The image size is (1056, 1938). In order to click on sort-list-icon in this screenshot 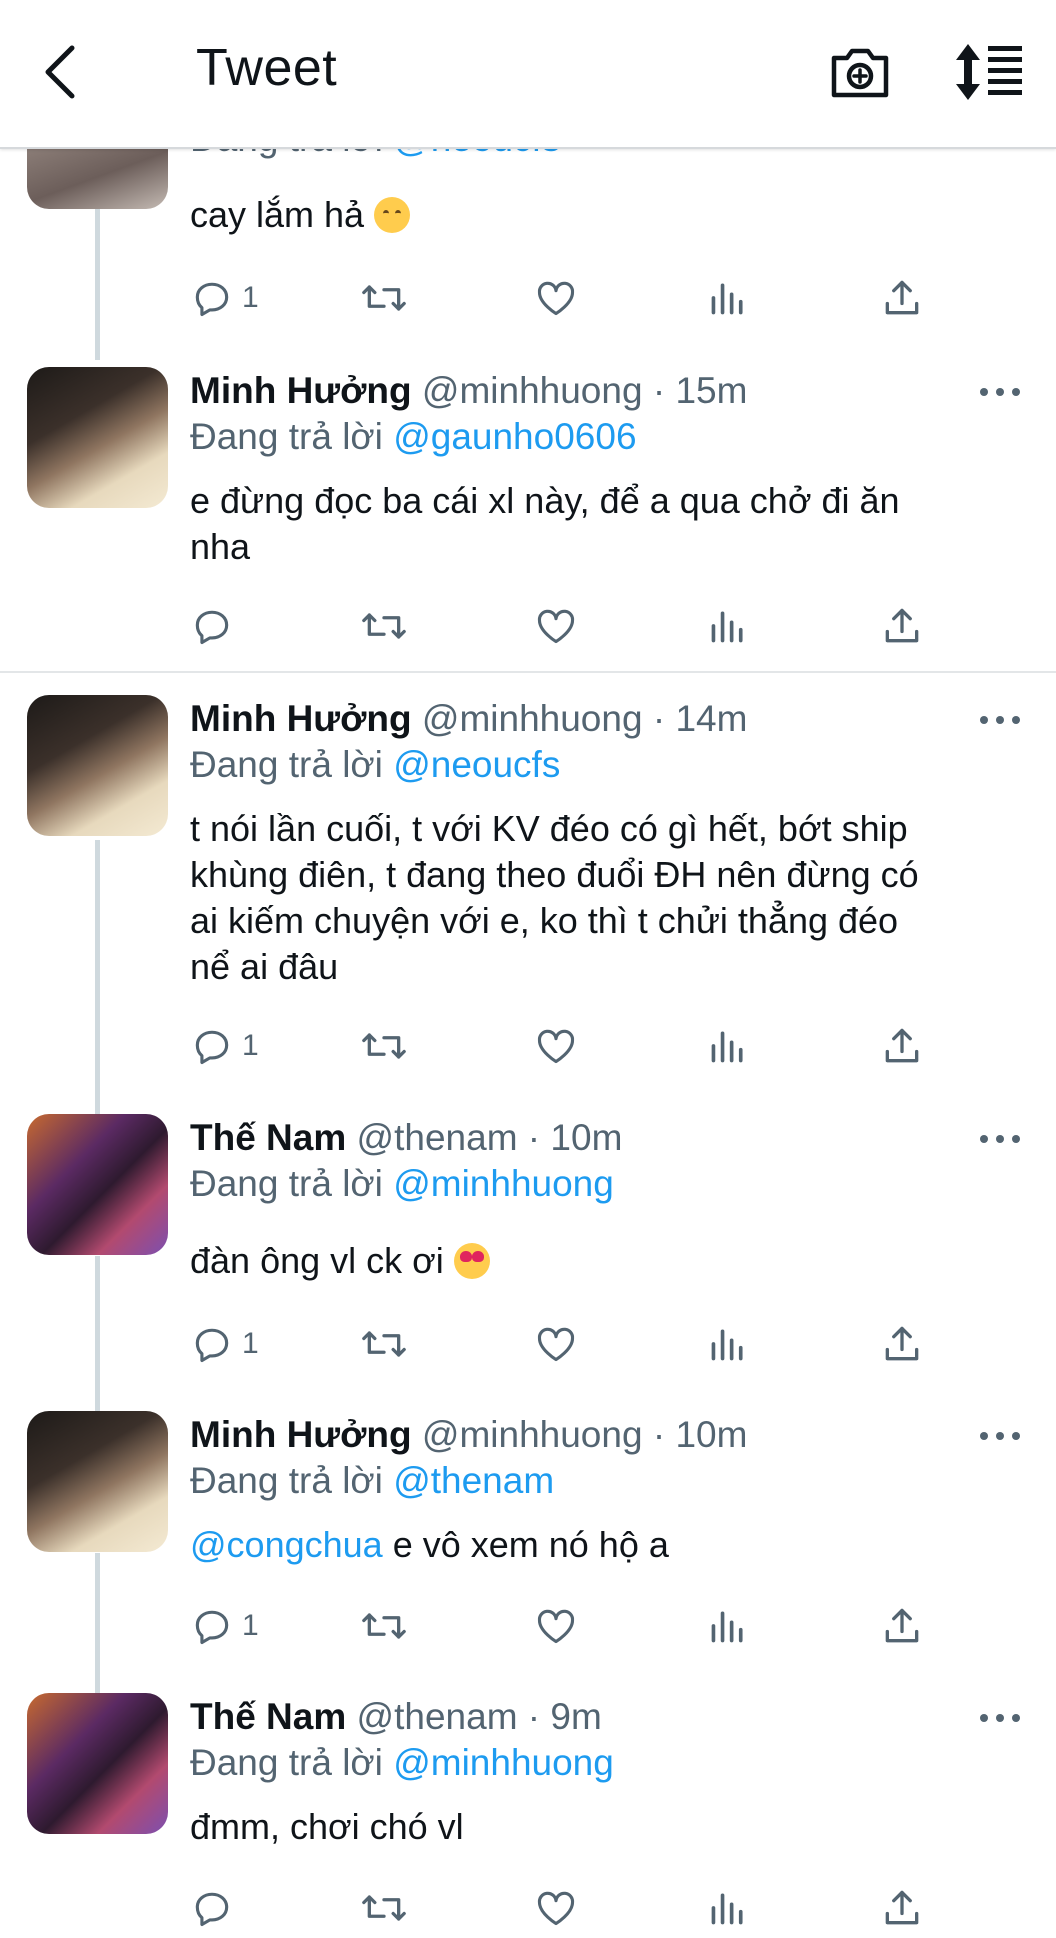, I will do `click(989, 72)`.